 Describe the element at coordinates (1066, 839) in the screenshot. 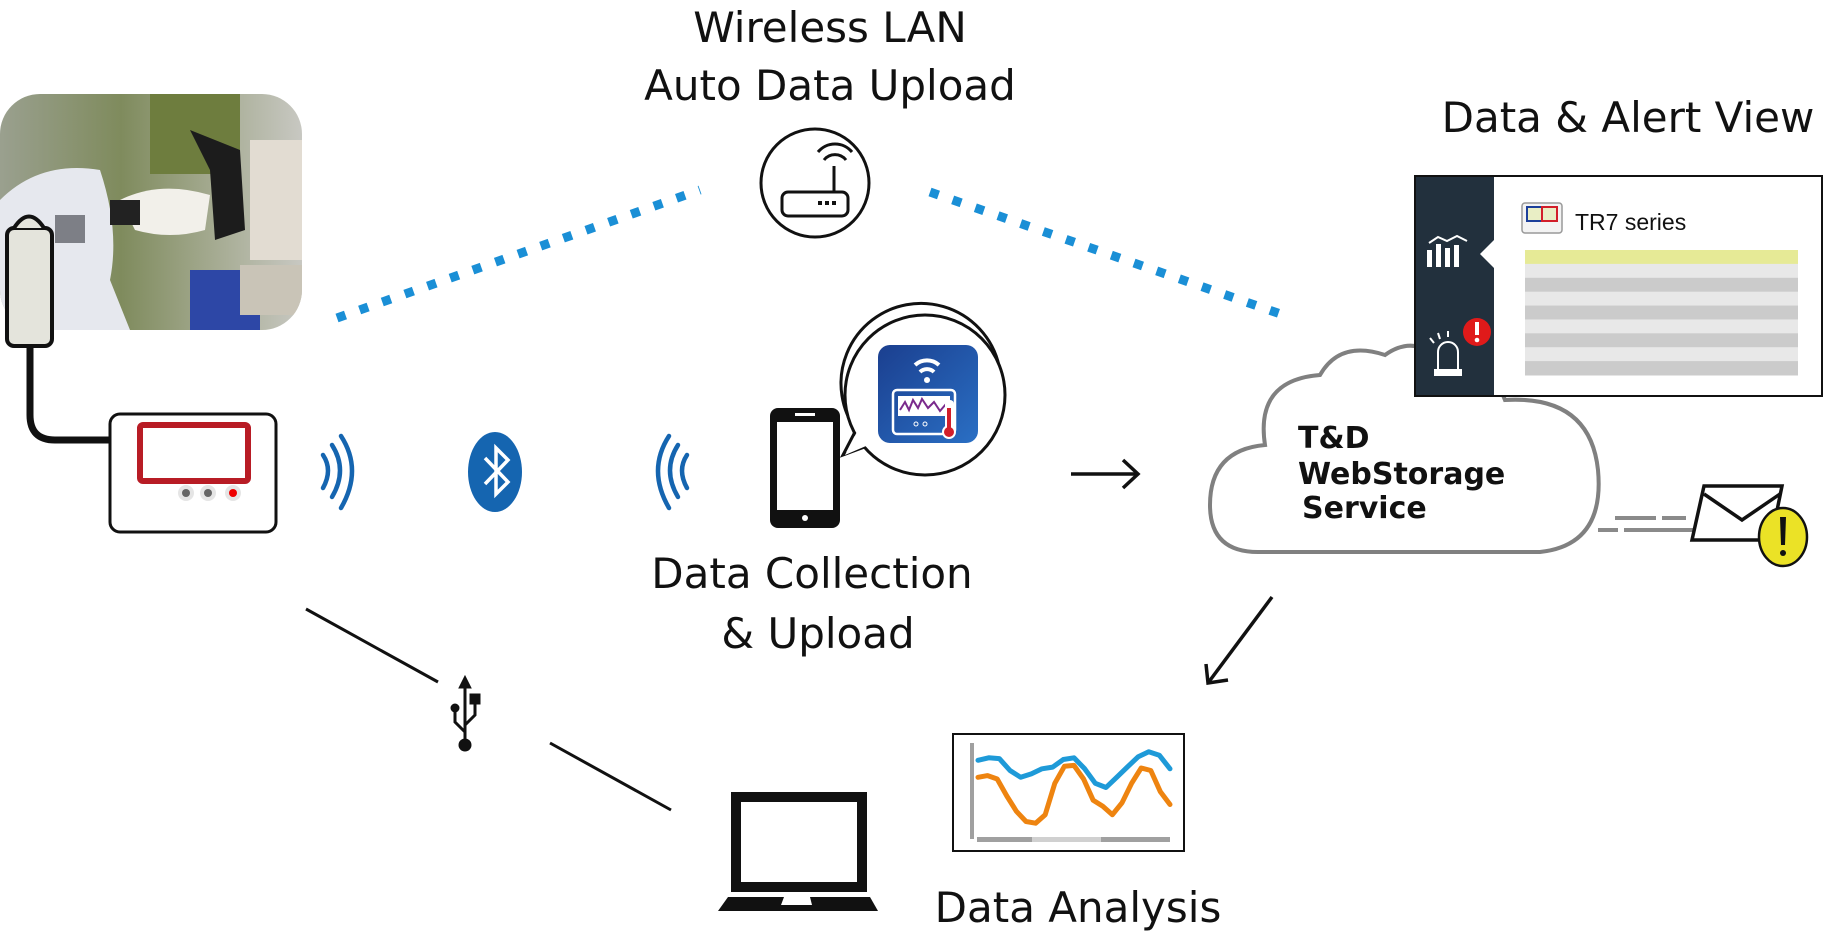

I see `chart-x-axis-seg2` at that location.